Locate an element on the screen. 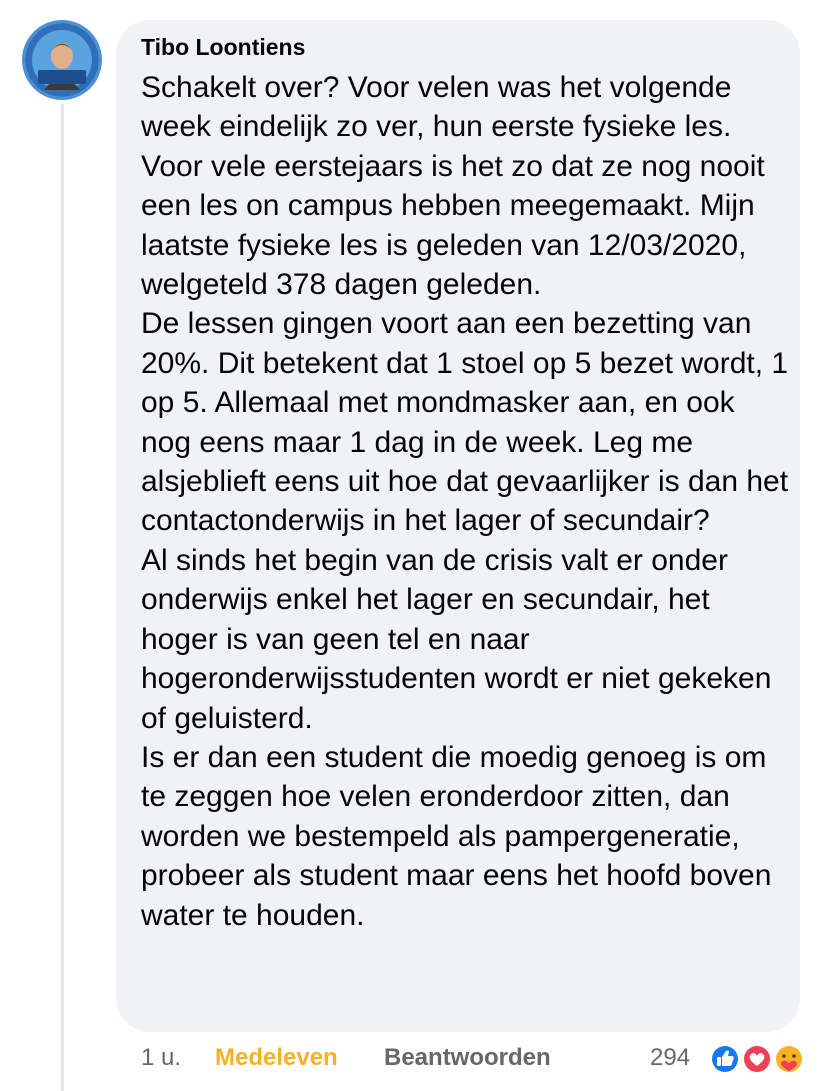  like-icon is located at coordinates (725, 1059).